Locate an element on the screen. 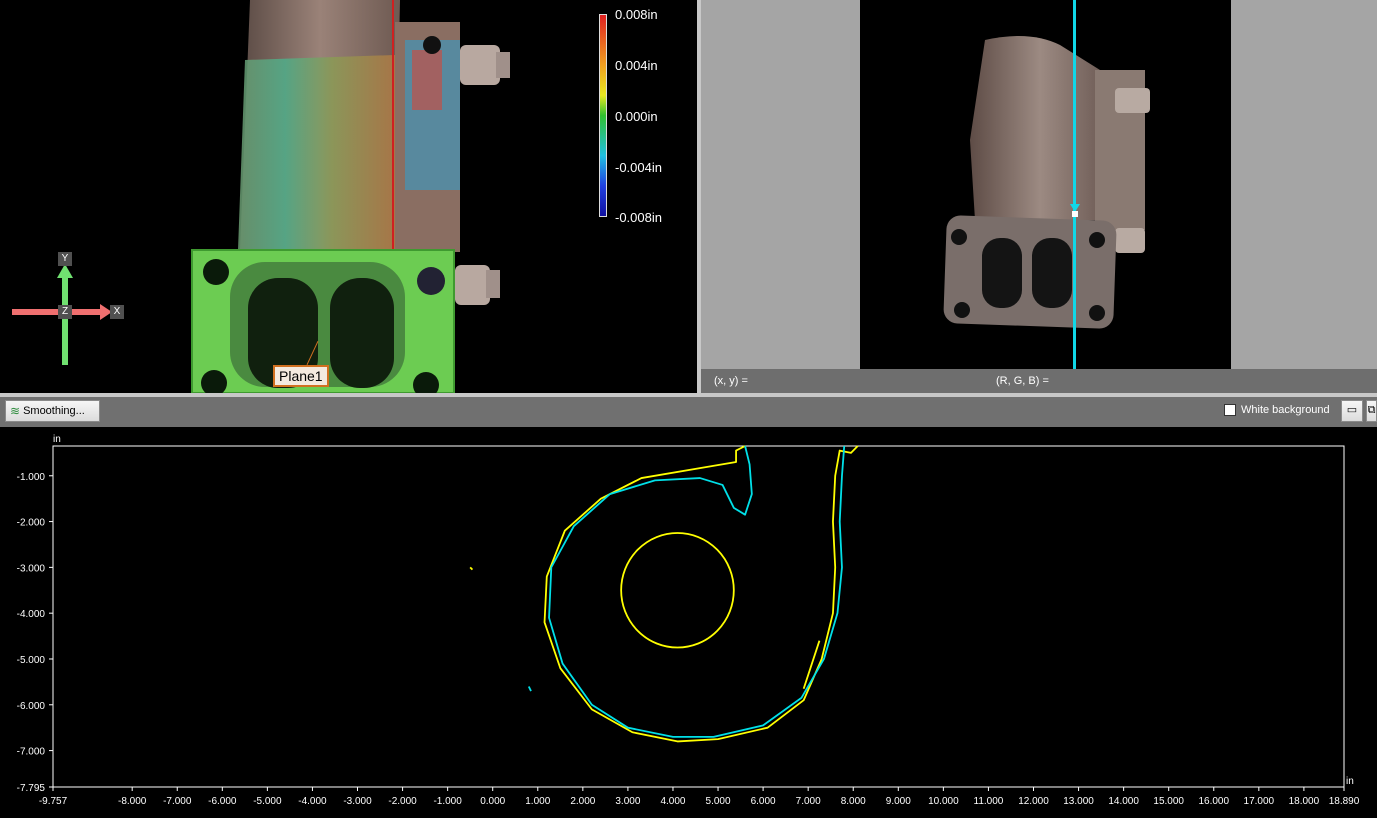 The width and height of the screenshot is (1377, 818). legend-label: 0.008in is located at coordinates (636, 14).